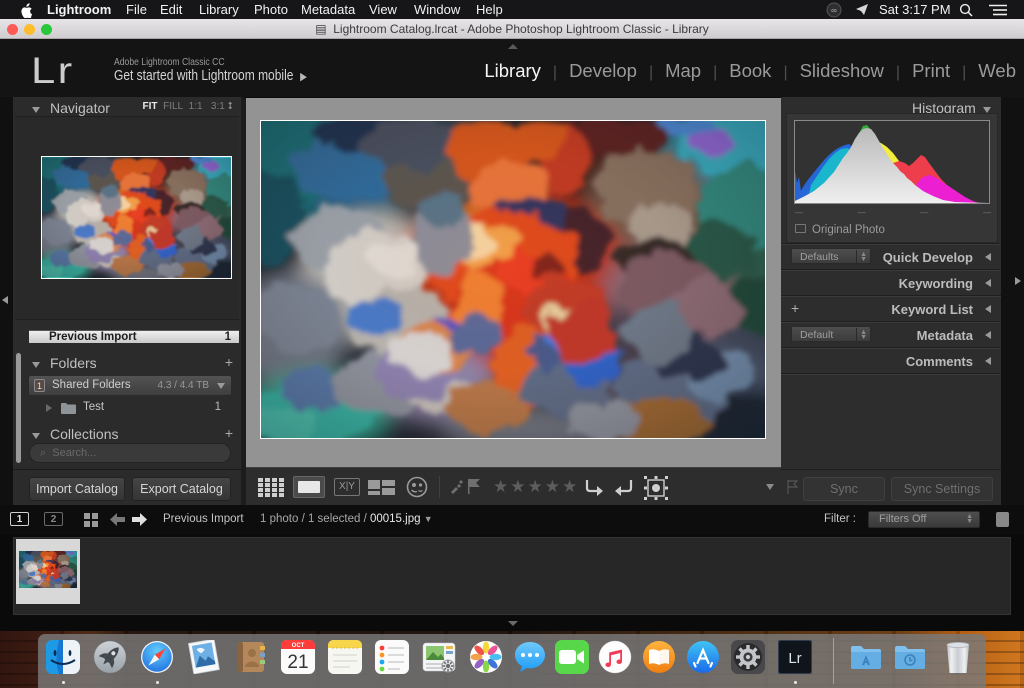  What do you see at coordinates (794, 658) in the screenshot?
I see `svg-text: Lr` at bounding box center [794, 658].